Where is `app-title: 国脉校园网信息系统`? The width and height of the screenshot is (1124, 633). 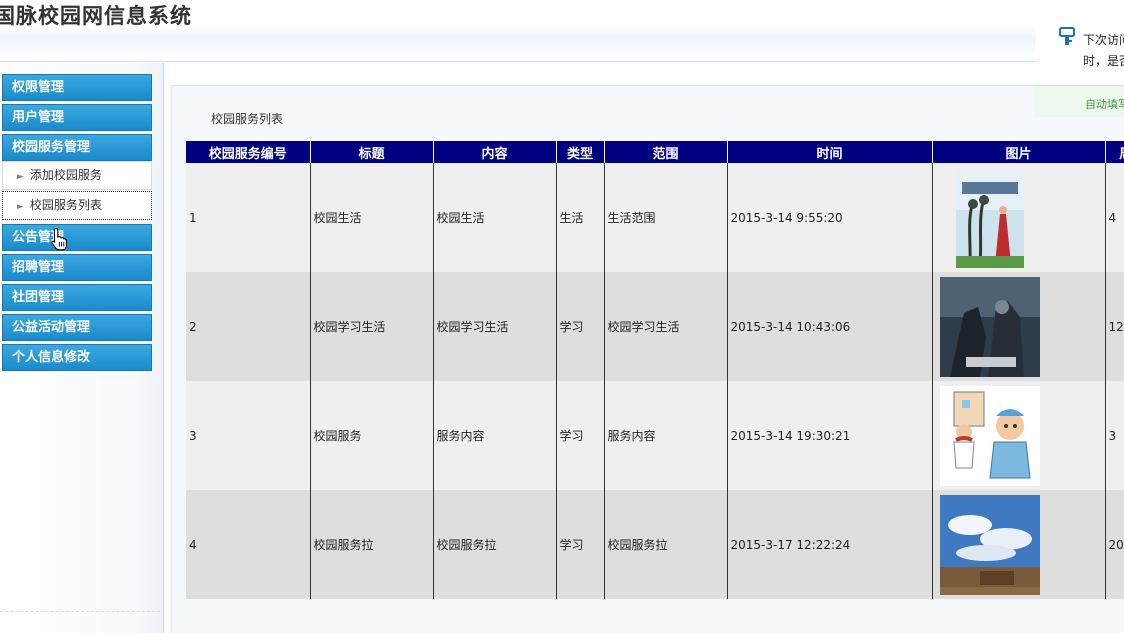 app-title: 国脉校园网信息系统 is located at coordinates (96, 16).